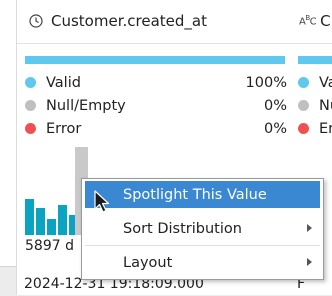 The height and width of the screenshot is (296, 332). What do you see at coordinates (266, 82) in the screenshot?
I see `stat-value: 100%` at bounding box center [266, 82].